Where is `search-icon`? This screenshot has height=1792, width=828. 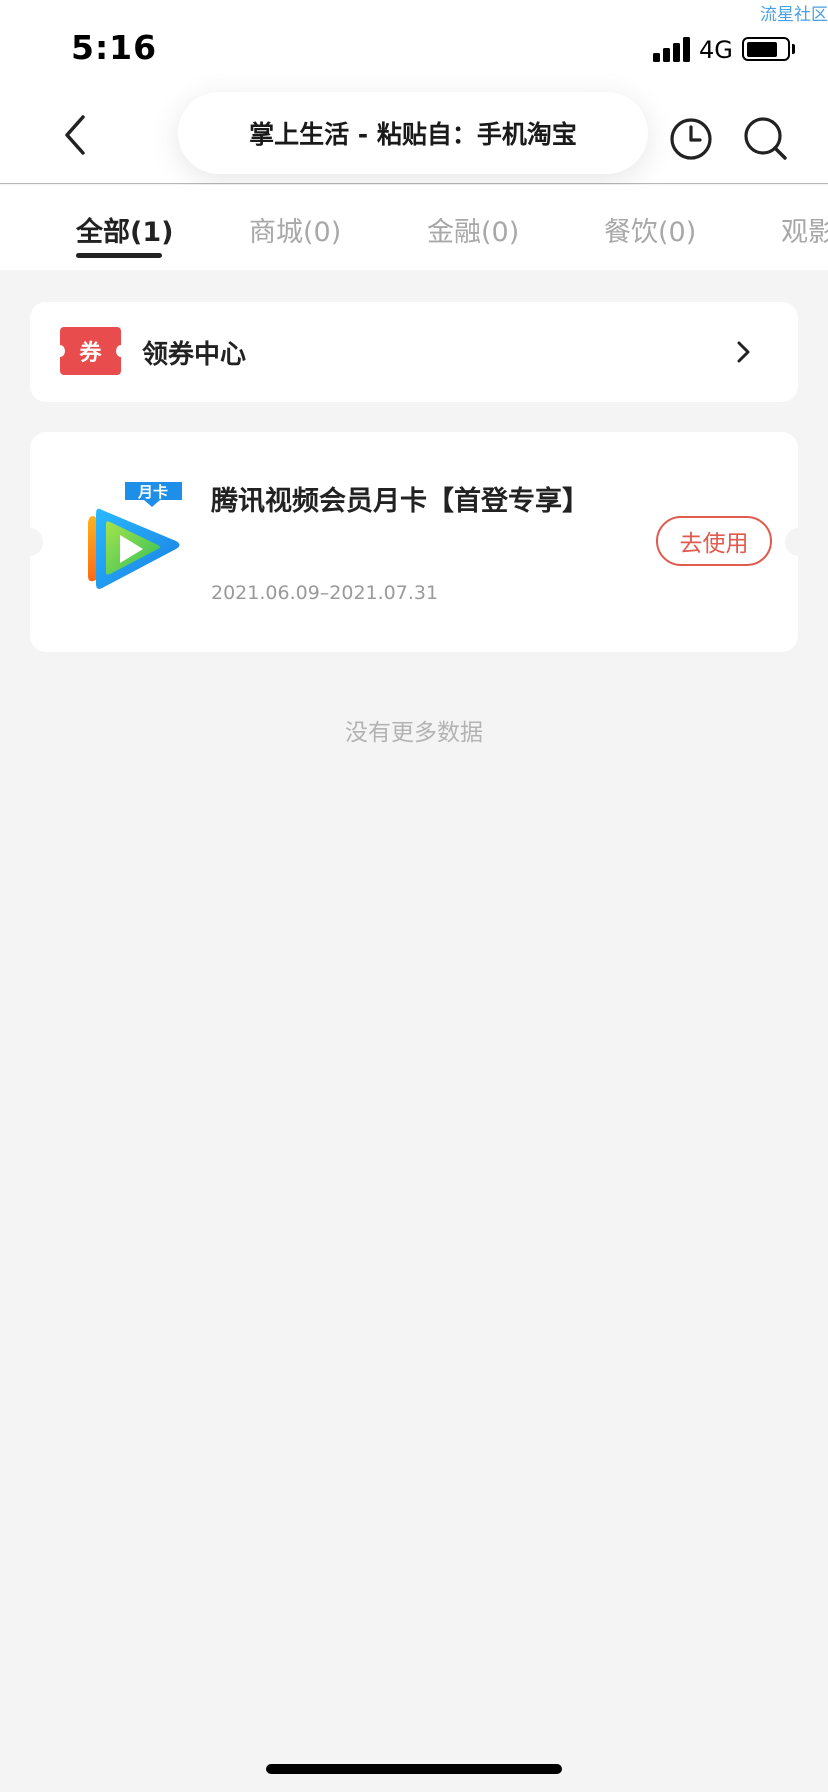
search-icon is located at coordinates (765, 138).